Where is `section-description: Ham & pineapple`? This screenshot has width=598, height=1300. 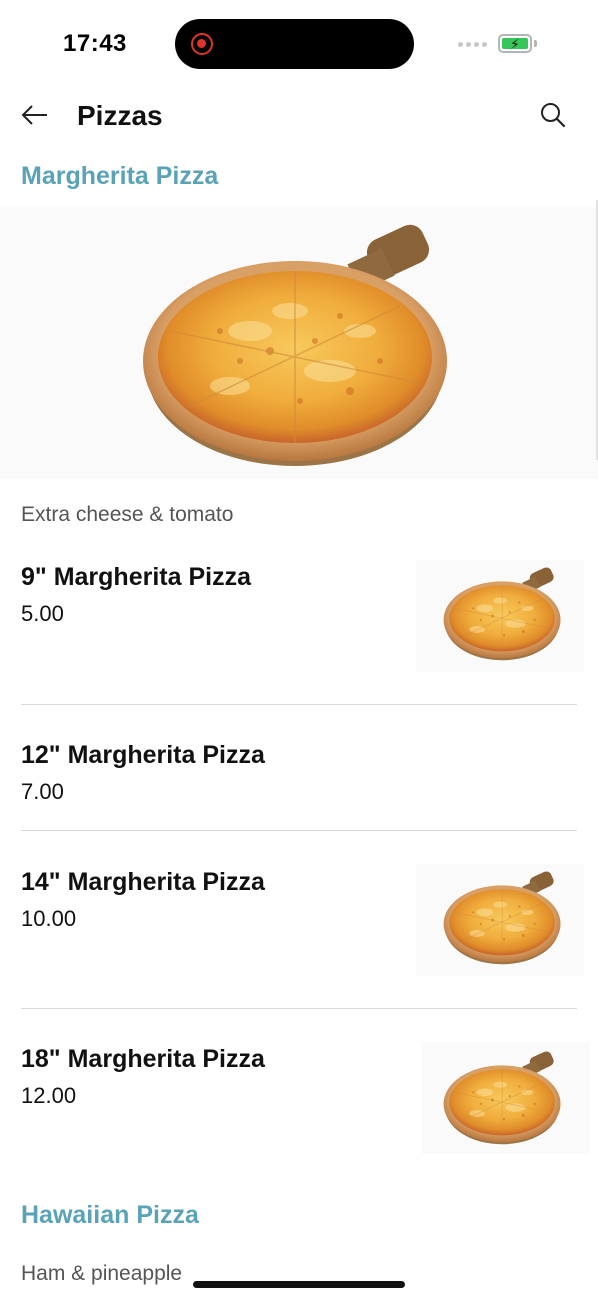
section-description: Ham & pineapple is located at coordinates (102, 1273).